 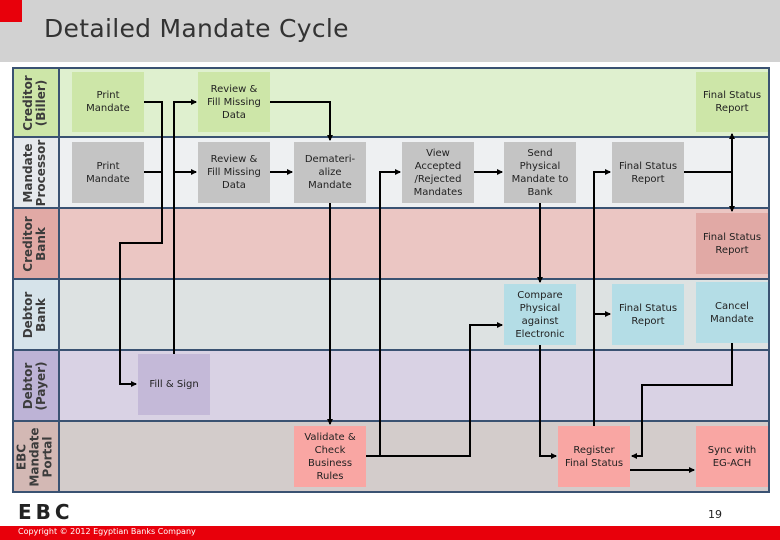 What do you see at coordinates (540, 314) in the screenshot?
I see `box-debtor-bank-compare: Compare Physical against Electronic` at bounding box center [540, 314].